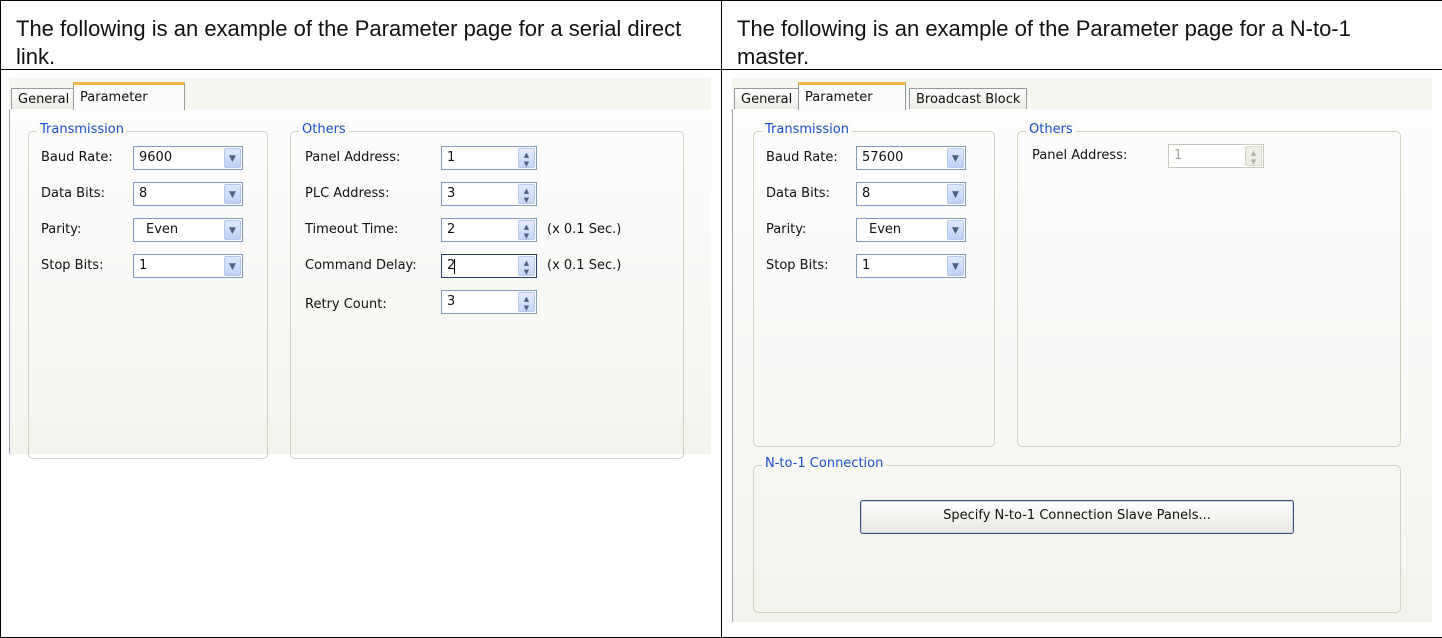 Image resolution: width=1442 pixels, height=638 pixels. What do you see at coordinates (1082, 94) in the screenshot?
I see `right-tab-strip: General Parameter Broadcast Block` at bounding box center [1082, 94].